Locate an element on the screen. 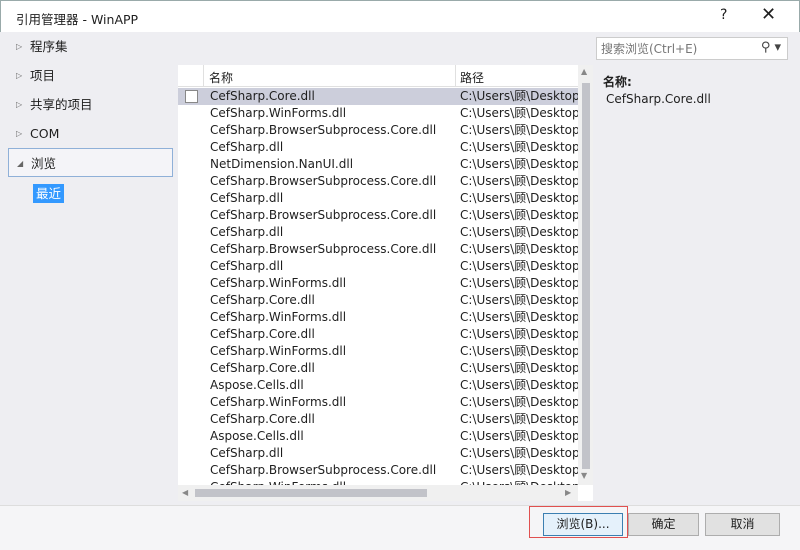 The width and height of the screenshot is (800, 550). sidebar-item-label: COM is located at coordinates (45, 133).